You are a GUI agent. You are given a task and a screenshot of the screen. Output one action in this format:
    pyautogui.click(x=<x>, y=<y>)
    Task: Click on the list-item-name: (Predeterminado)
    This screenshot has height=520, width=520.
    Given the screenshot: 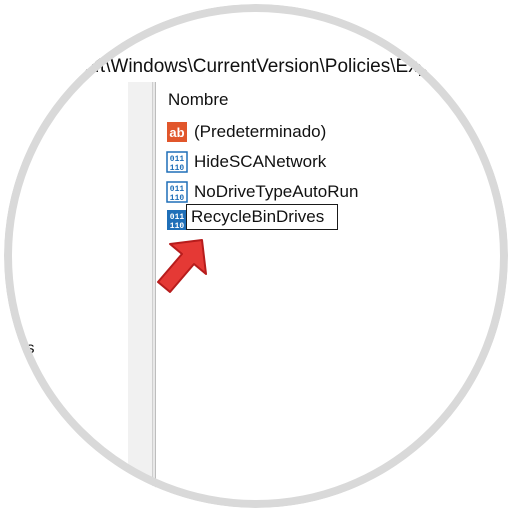 What is the action you would take?
    pyautogui.click(x=260, y=131)
    